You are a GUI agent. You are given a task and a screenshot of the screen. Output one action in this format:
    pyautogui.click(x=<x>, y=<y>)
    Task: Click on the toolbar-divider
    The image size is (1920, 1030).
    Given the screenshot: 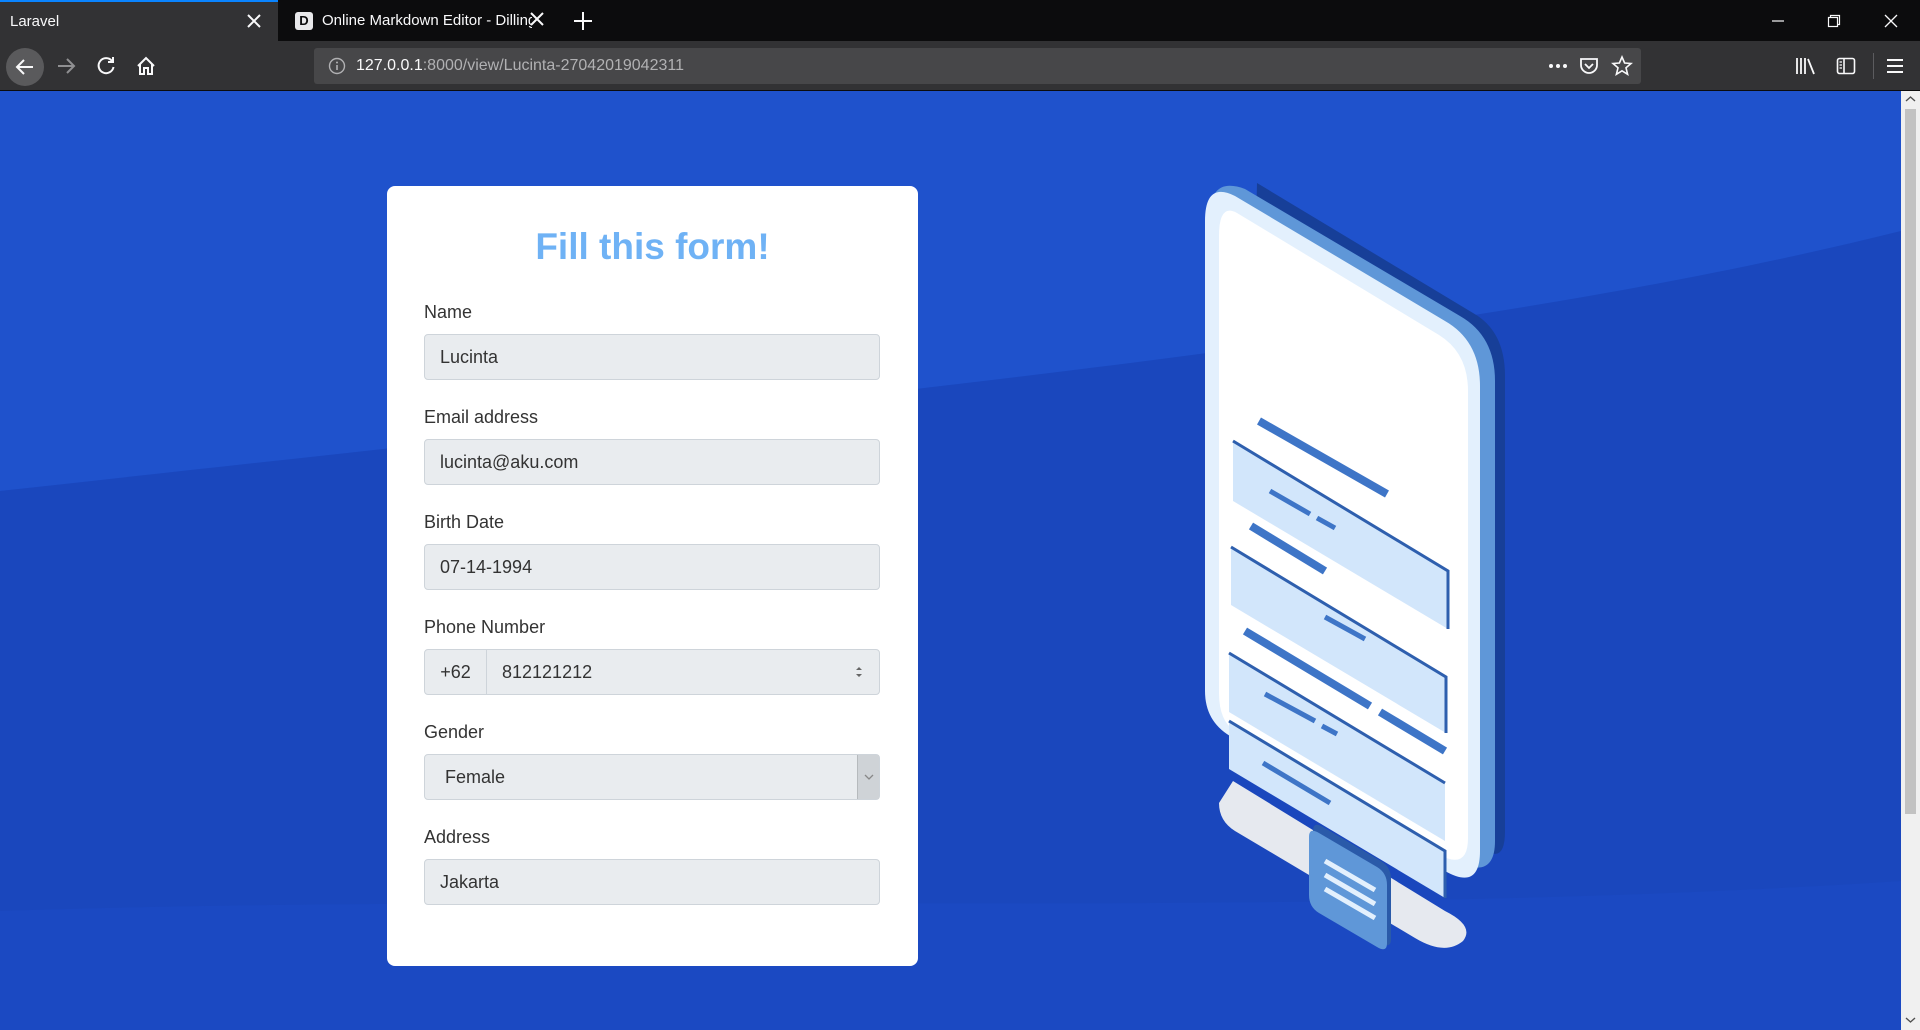 What is the action you would take?
    pyautogui.click(x=1873, y=66)
    